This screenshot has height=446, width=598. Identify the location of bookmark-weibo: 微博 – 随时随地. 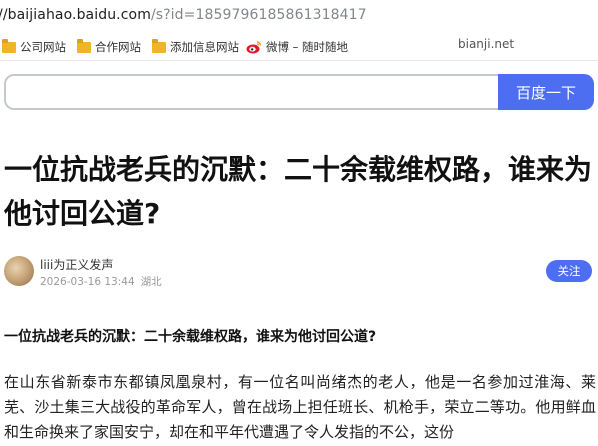
(297, 47).